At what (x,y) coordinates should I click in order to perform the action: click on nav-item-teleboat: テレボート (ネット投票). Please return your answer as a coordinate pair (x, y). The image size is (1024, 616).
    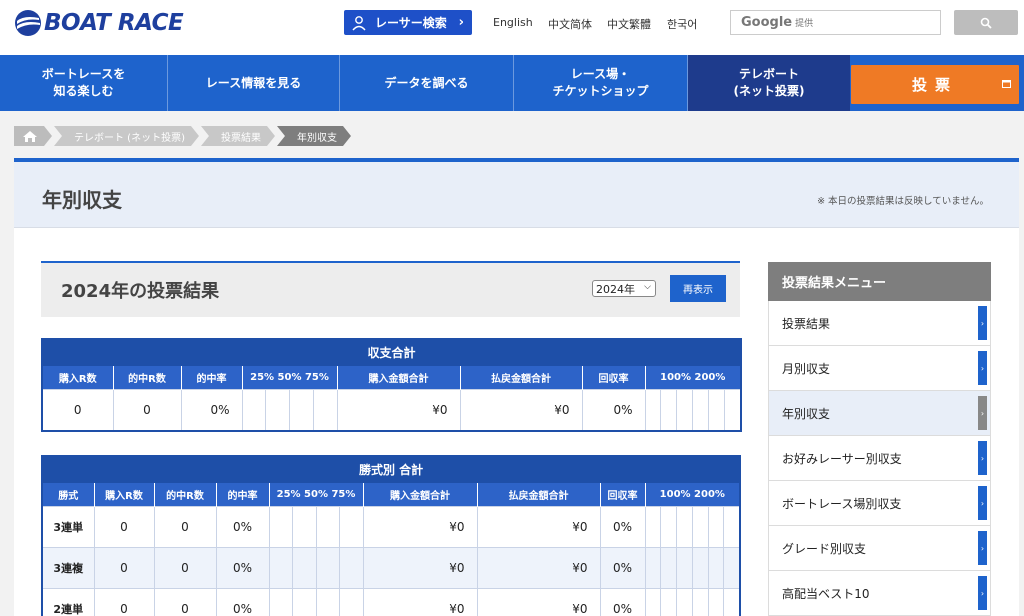
    Looking at the image, I should click on (769, 83).